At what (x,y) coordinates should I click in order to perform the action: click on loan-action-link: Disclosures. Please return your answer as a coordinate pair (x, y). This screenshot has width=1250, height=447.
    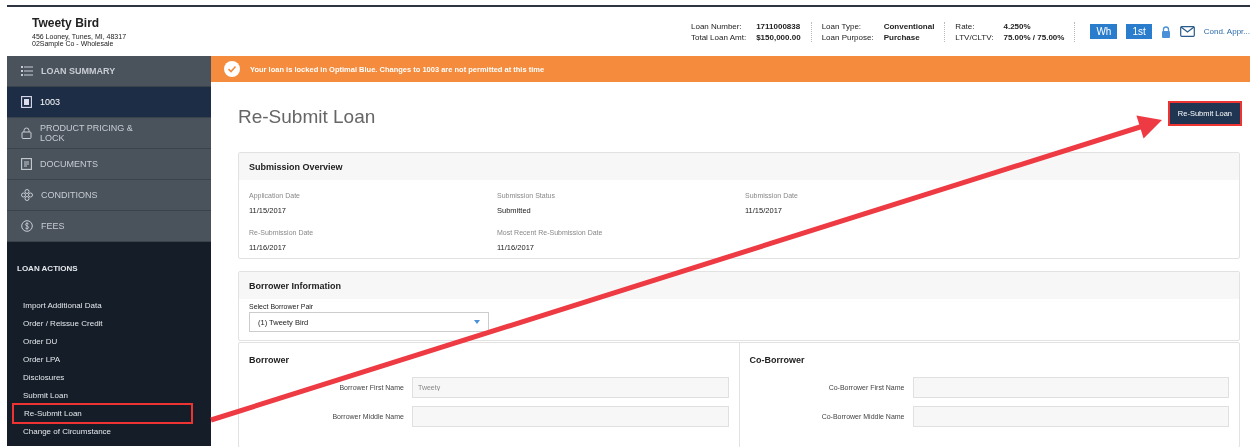
    Looking at the image, I should click on (101, 377).